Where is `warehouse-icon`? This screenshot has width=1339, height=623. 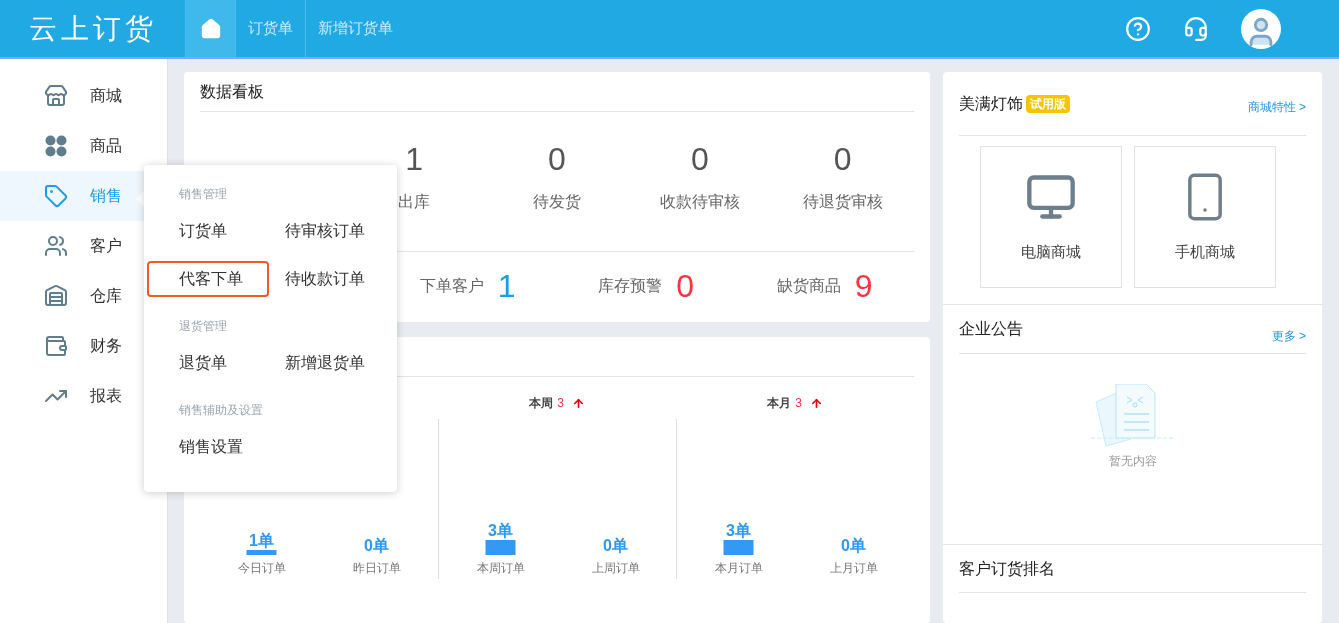 warehouse-icon is located at coordinates (56, 296).